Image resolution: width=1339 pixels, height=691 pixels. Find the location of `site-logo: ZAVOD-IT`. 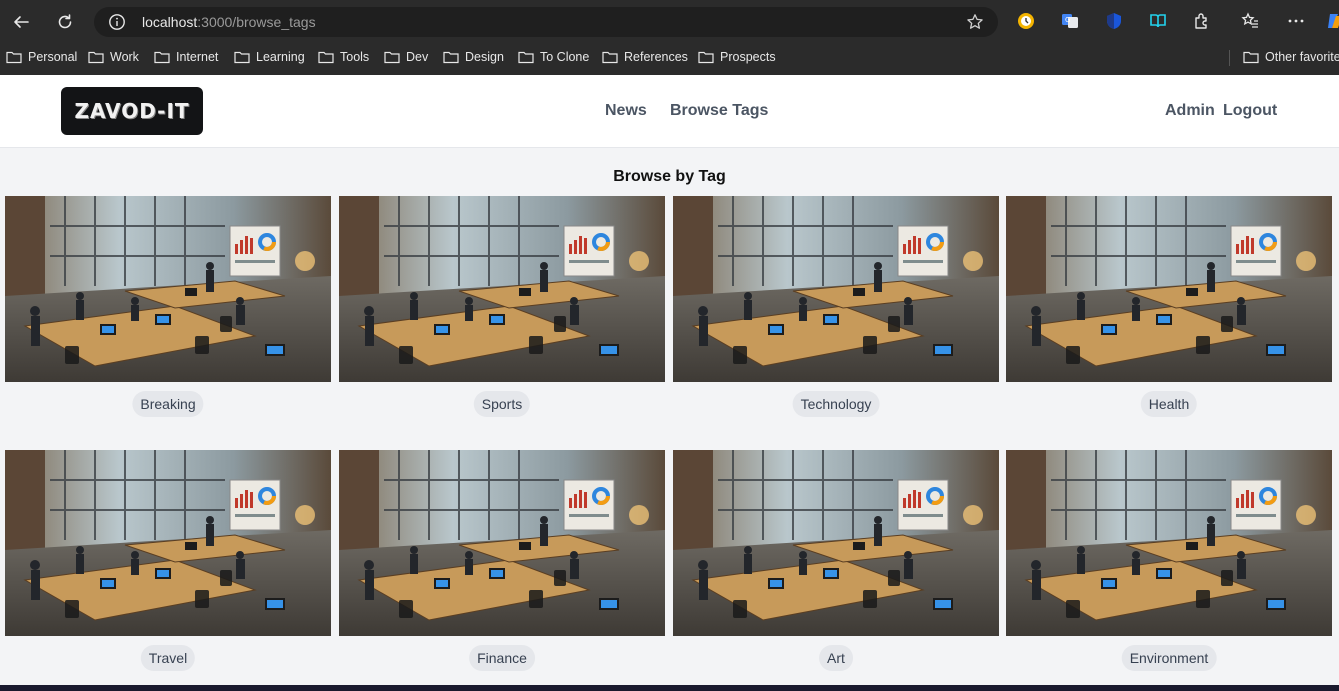

site-logo: ZAVOD-IT is located at coordinates (132, 111).